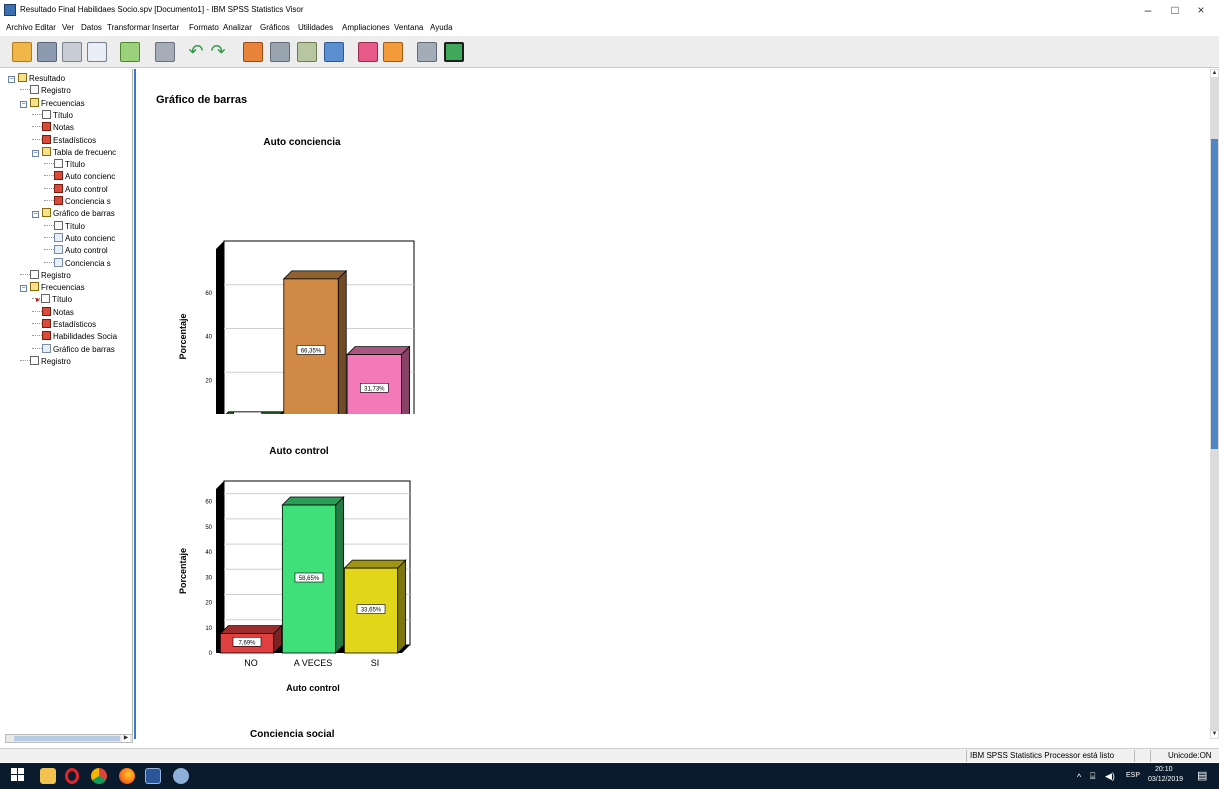 The height and width of the screenshot is (789, 1219). Describe the element at coordinates (130, 52) in the screenshot. I see `export-icon` at that location.